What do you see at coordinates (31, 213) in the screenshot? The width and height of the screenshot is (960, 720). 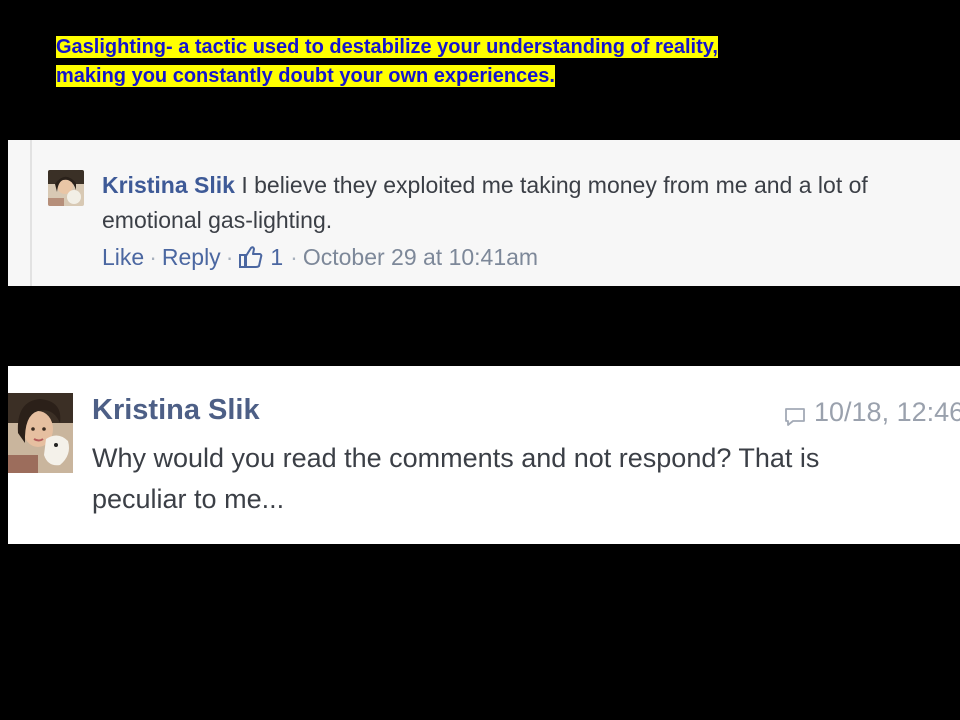 I see `thread-line` at bounding box center [31, 213].